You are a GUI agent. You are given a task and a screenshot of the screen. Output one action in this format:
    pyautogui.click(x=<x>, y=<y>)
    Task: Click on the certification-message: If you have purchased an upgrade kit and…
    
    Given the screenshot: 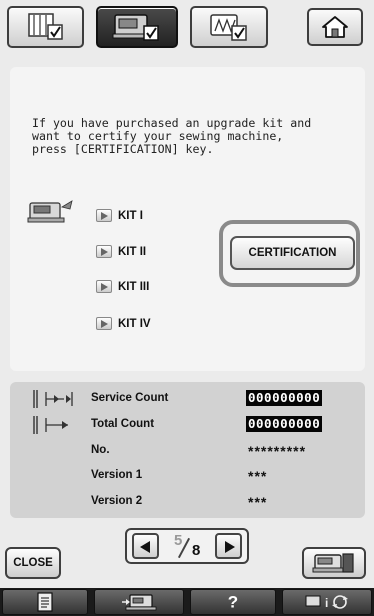 What is the action you would take?
    pyautogui.click(x=172, y=136)
    